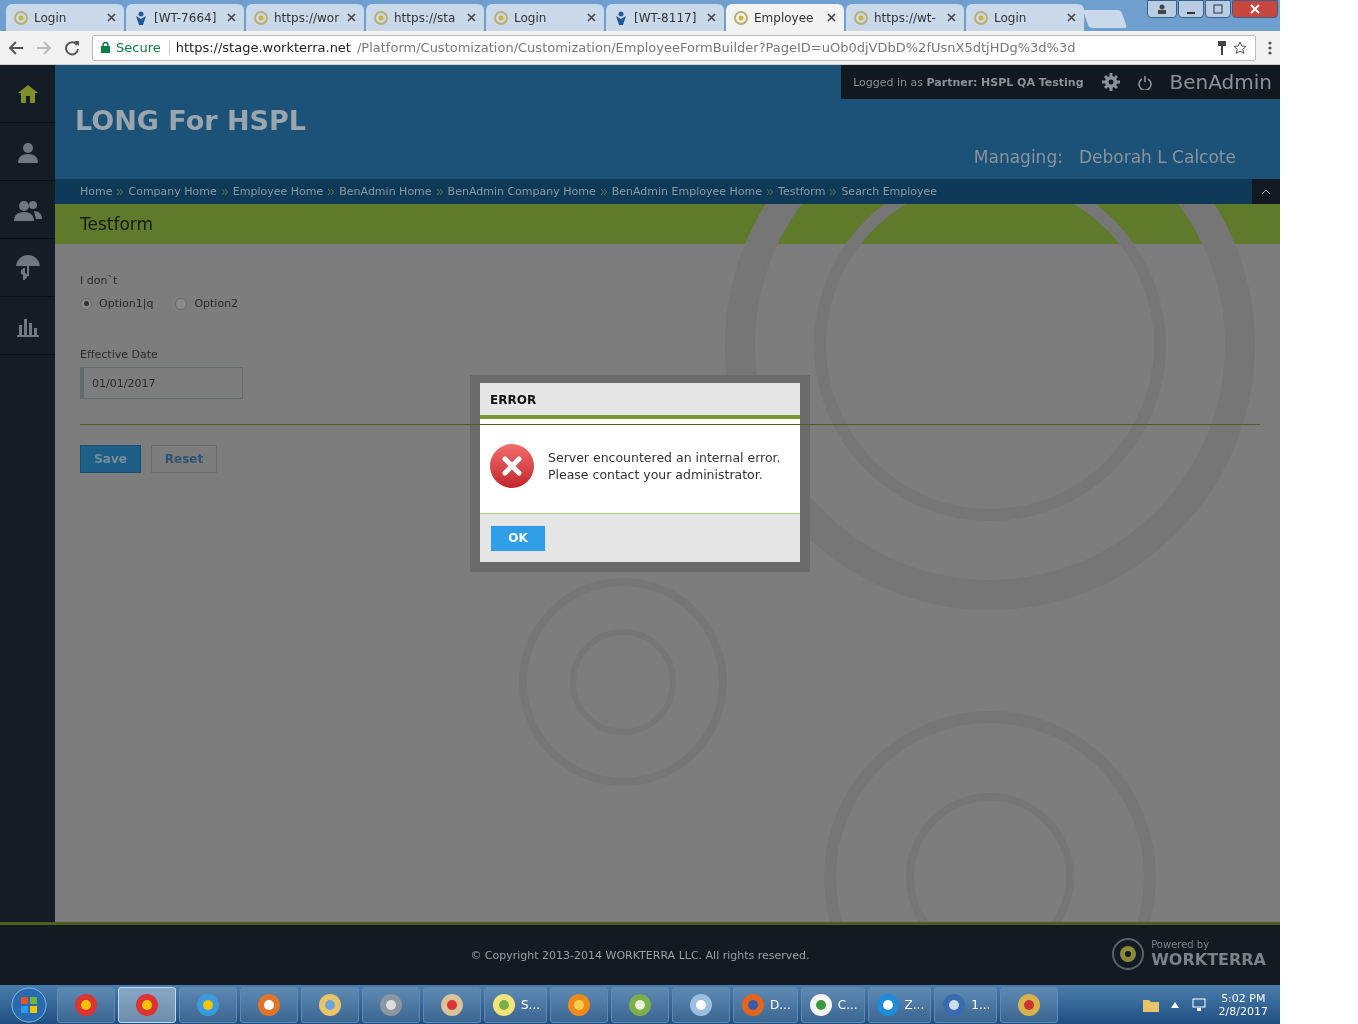 The image size is (1358, 1024). I want to click on breadcrumb-link: Company Home, so click(172, 191).